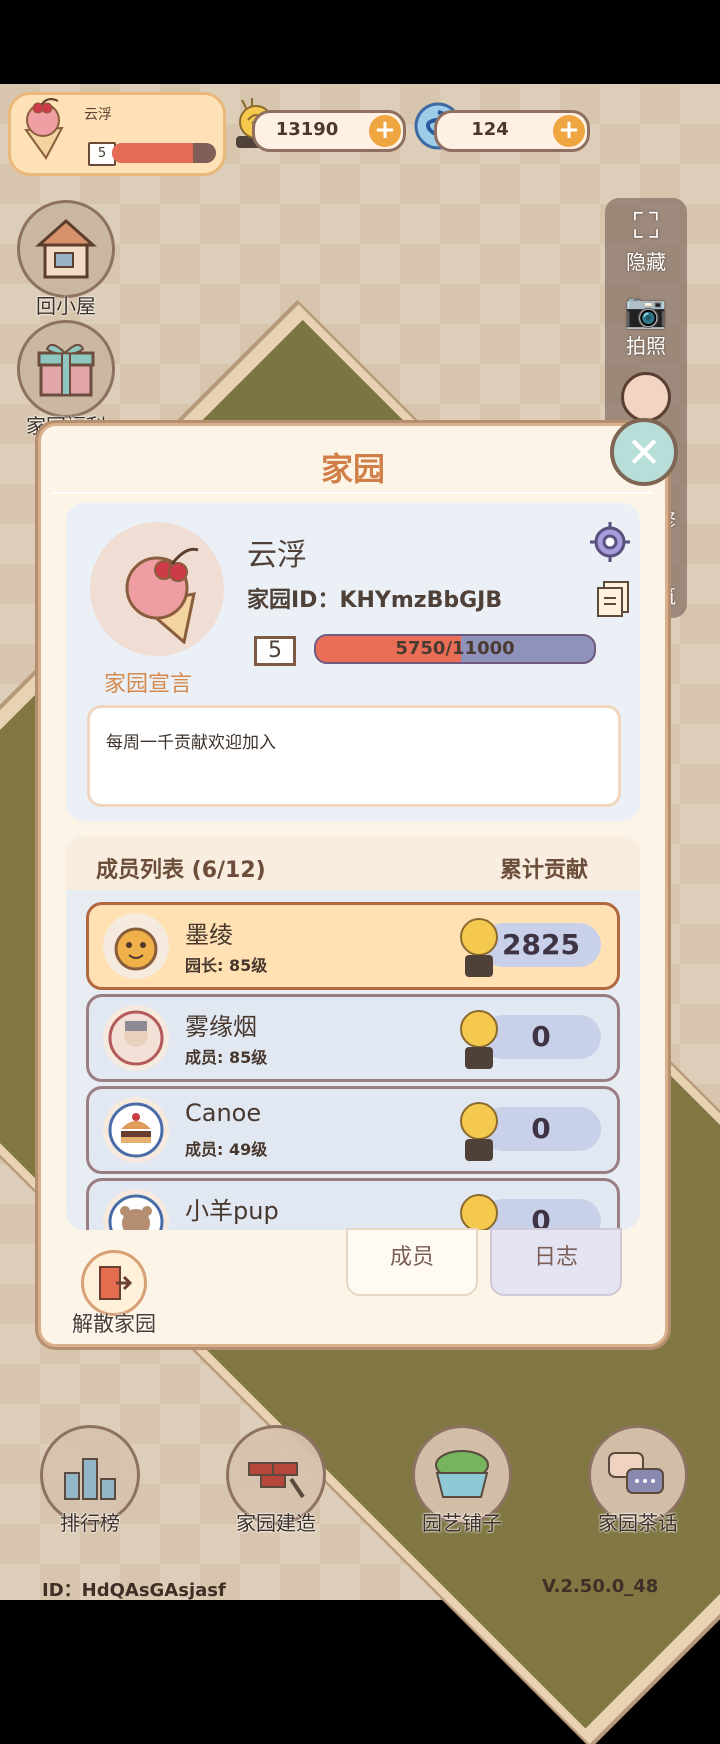 The image size is (720, 1744). Describe the element at coordinates (556, 1262) in the screenshot. I see `tab-log: 日志` at that location.